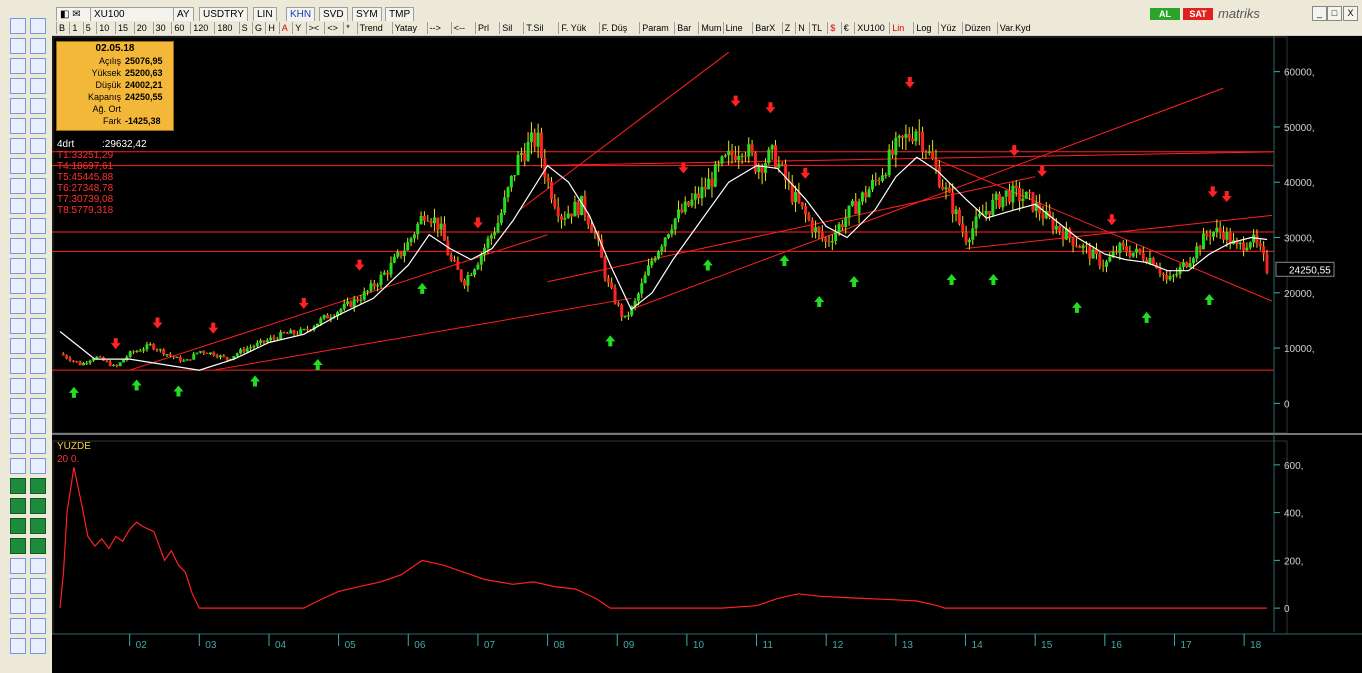 This screenshot has width=1362, height=673. What do you see at coordinates (870, 28) in the screenshot?
I see `toolbar-item: XU100` at bounding box center [870, 28].